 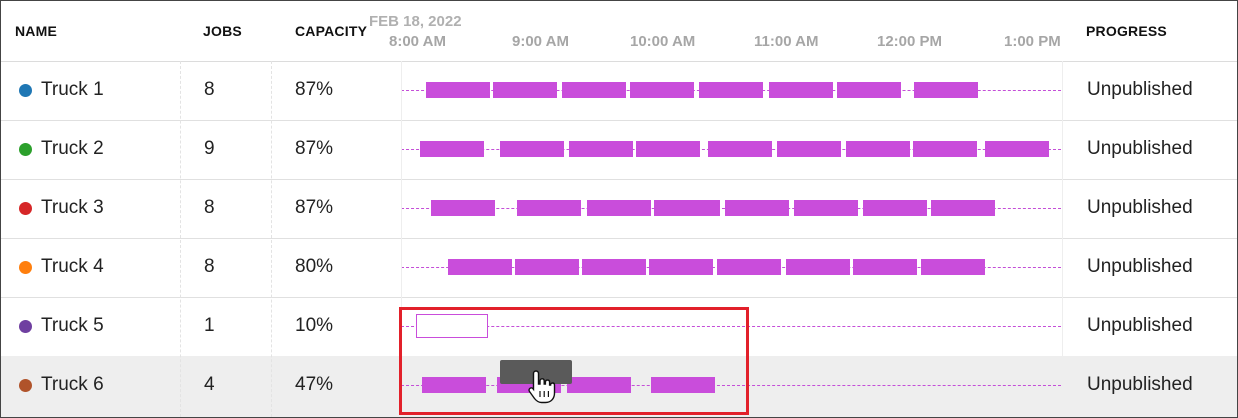 I want to click on timeline-time-label: 8:00 AM, so click(x=417, y=41).